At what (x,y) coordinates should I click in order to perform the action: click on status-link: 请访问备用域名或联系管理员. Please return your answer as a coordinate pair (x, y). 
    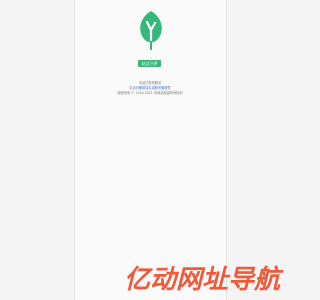
    Looking at the image, I should click on (150, 88).